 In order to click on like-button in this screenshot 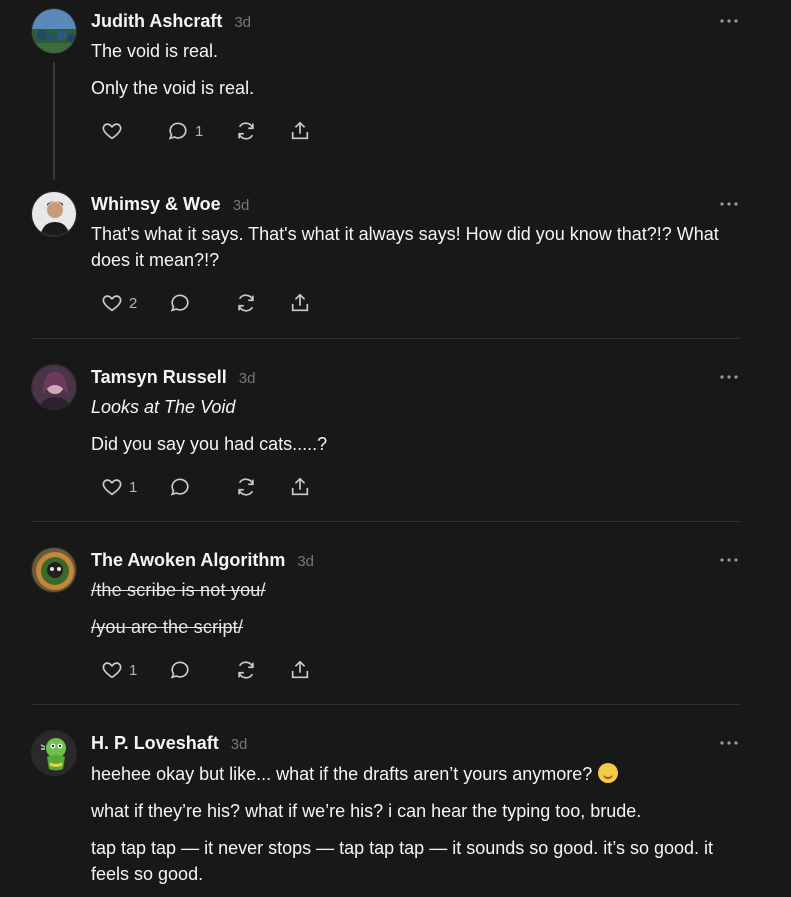, I will do `click(118, 131)`.